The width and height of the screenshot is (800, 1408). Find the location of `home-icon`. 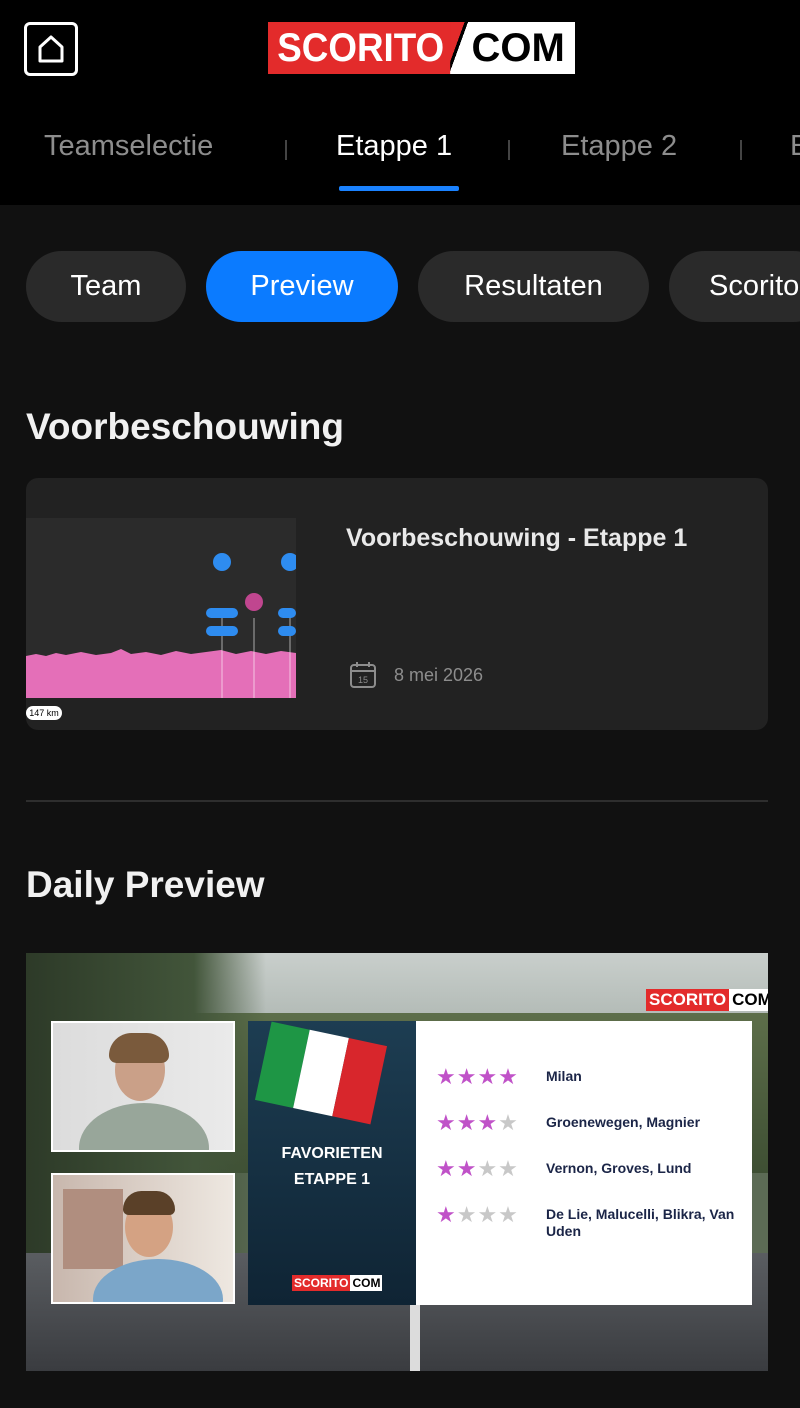

home-icon is located at coordinates (51, 49).